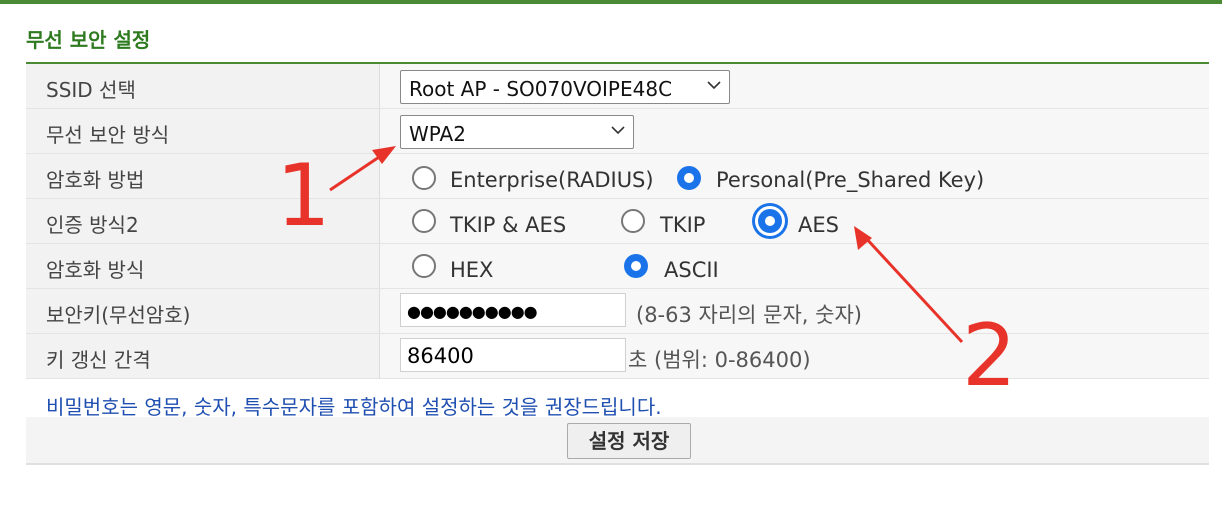 Image resolution: width=1222 pixels, height=518 pixels. I want to click on radio-hex, so click(424, 266).